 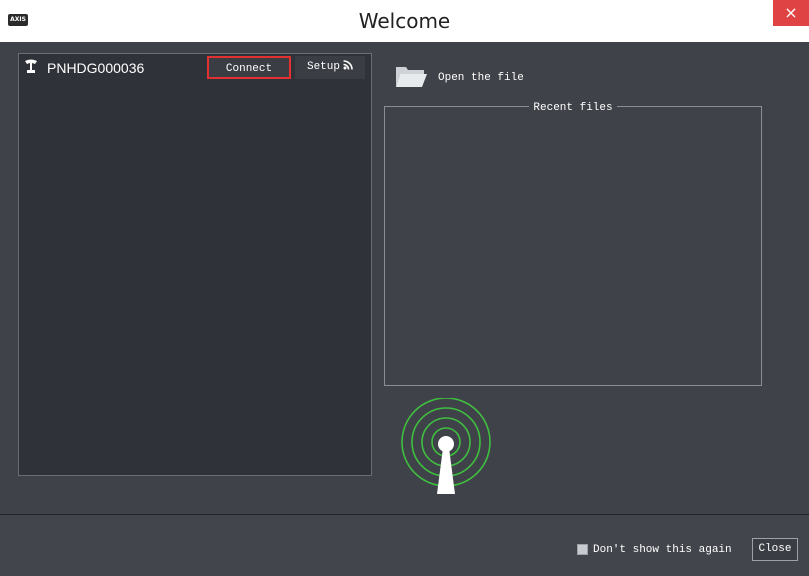 I want to click on footer-bar: Don't show this again Close, so click(x=404, y=545).